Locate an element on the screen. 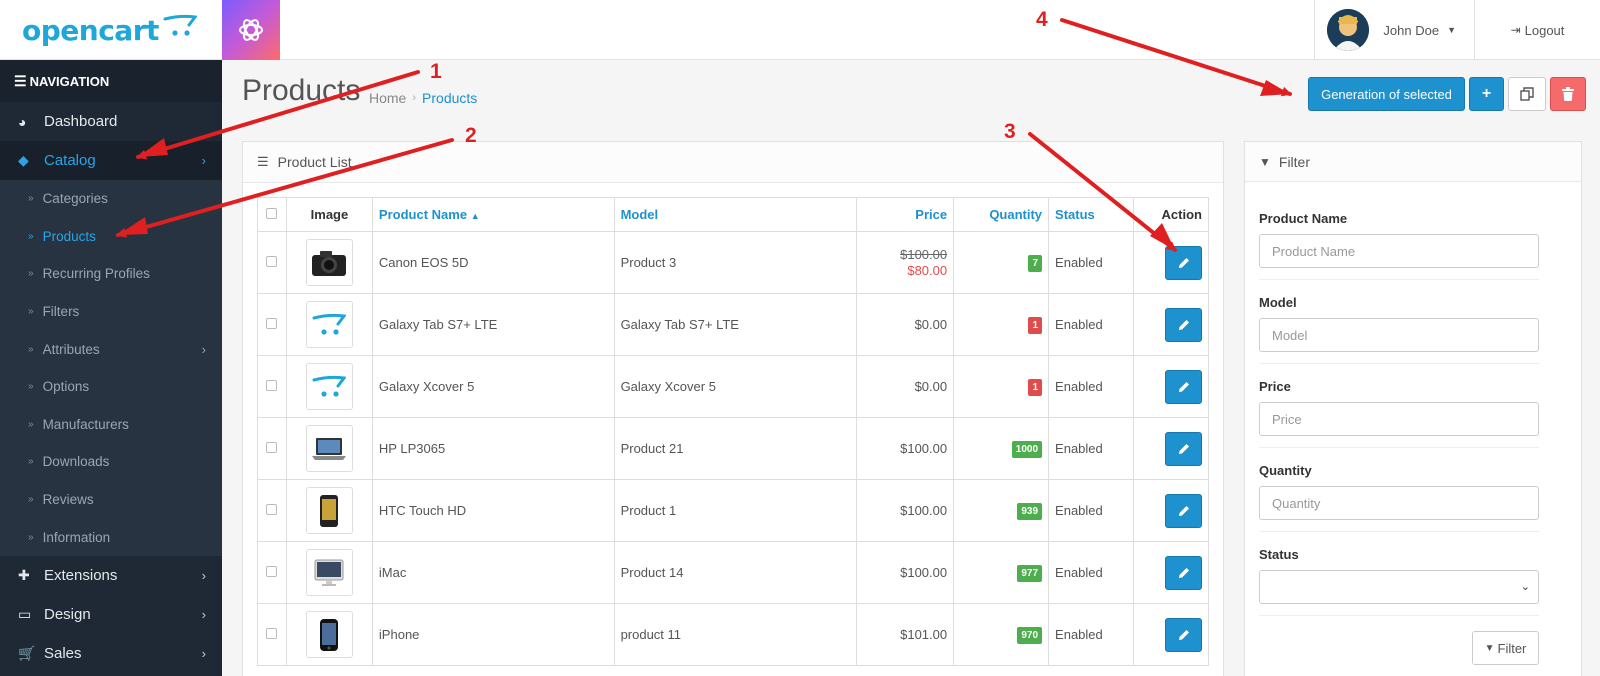 This screenshot has height=676, width=1600. filter-quantity-label: Quantity is located at coordinates (1285, 470).